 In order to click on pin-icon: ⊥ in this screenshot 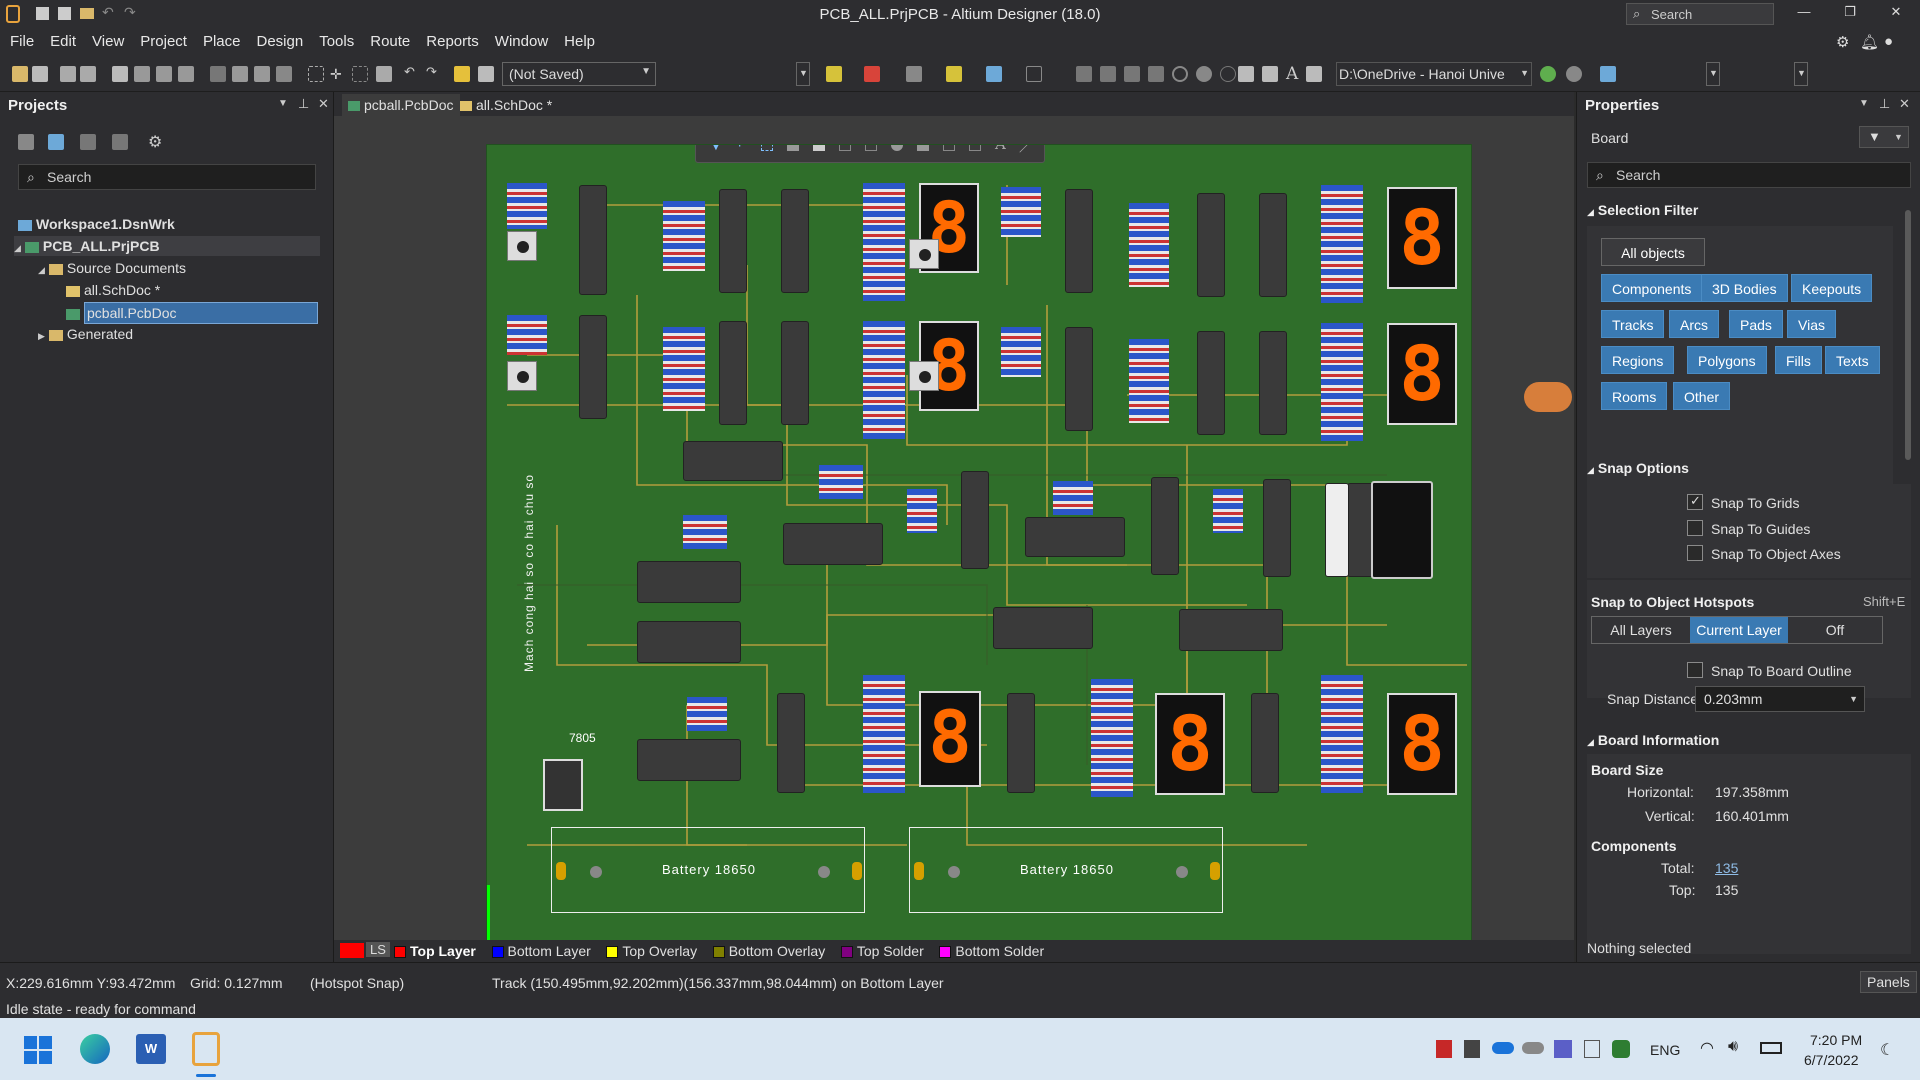, I will do `click(303, 104)`.